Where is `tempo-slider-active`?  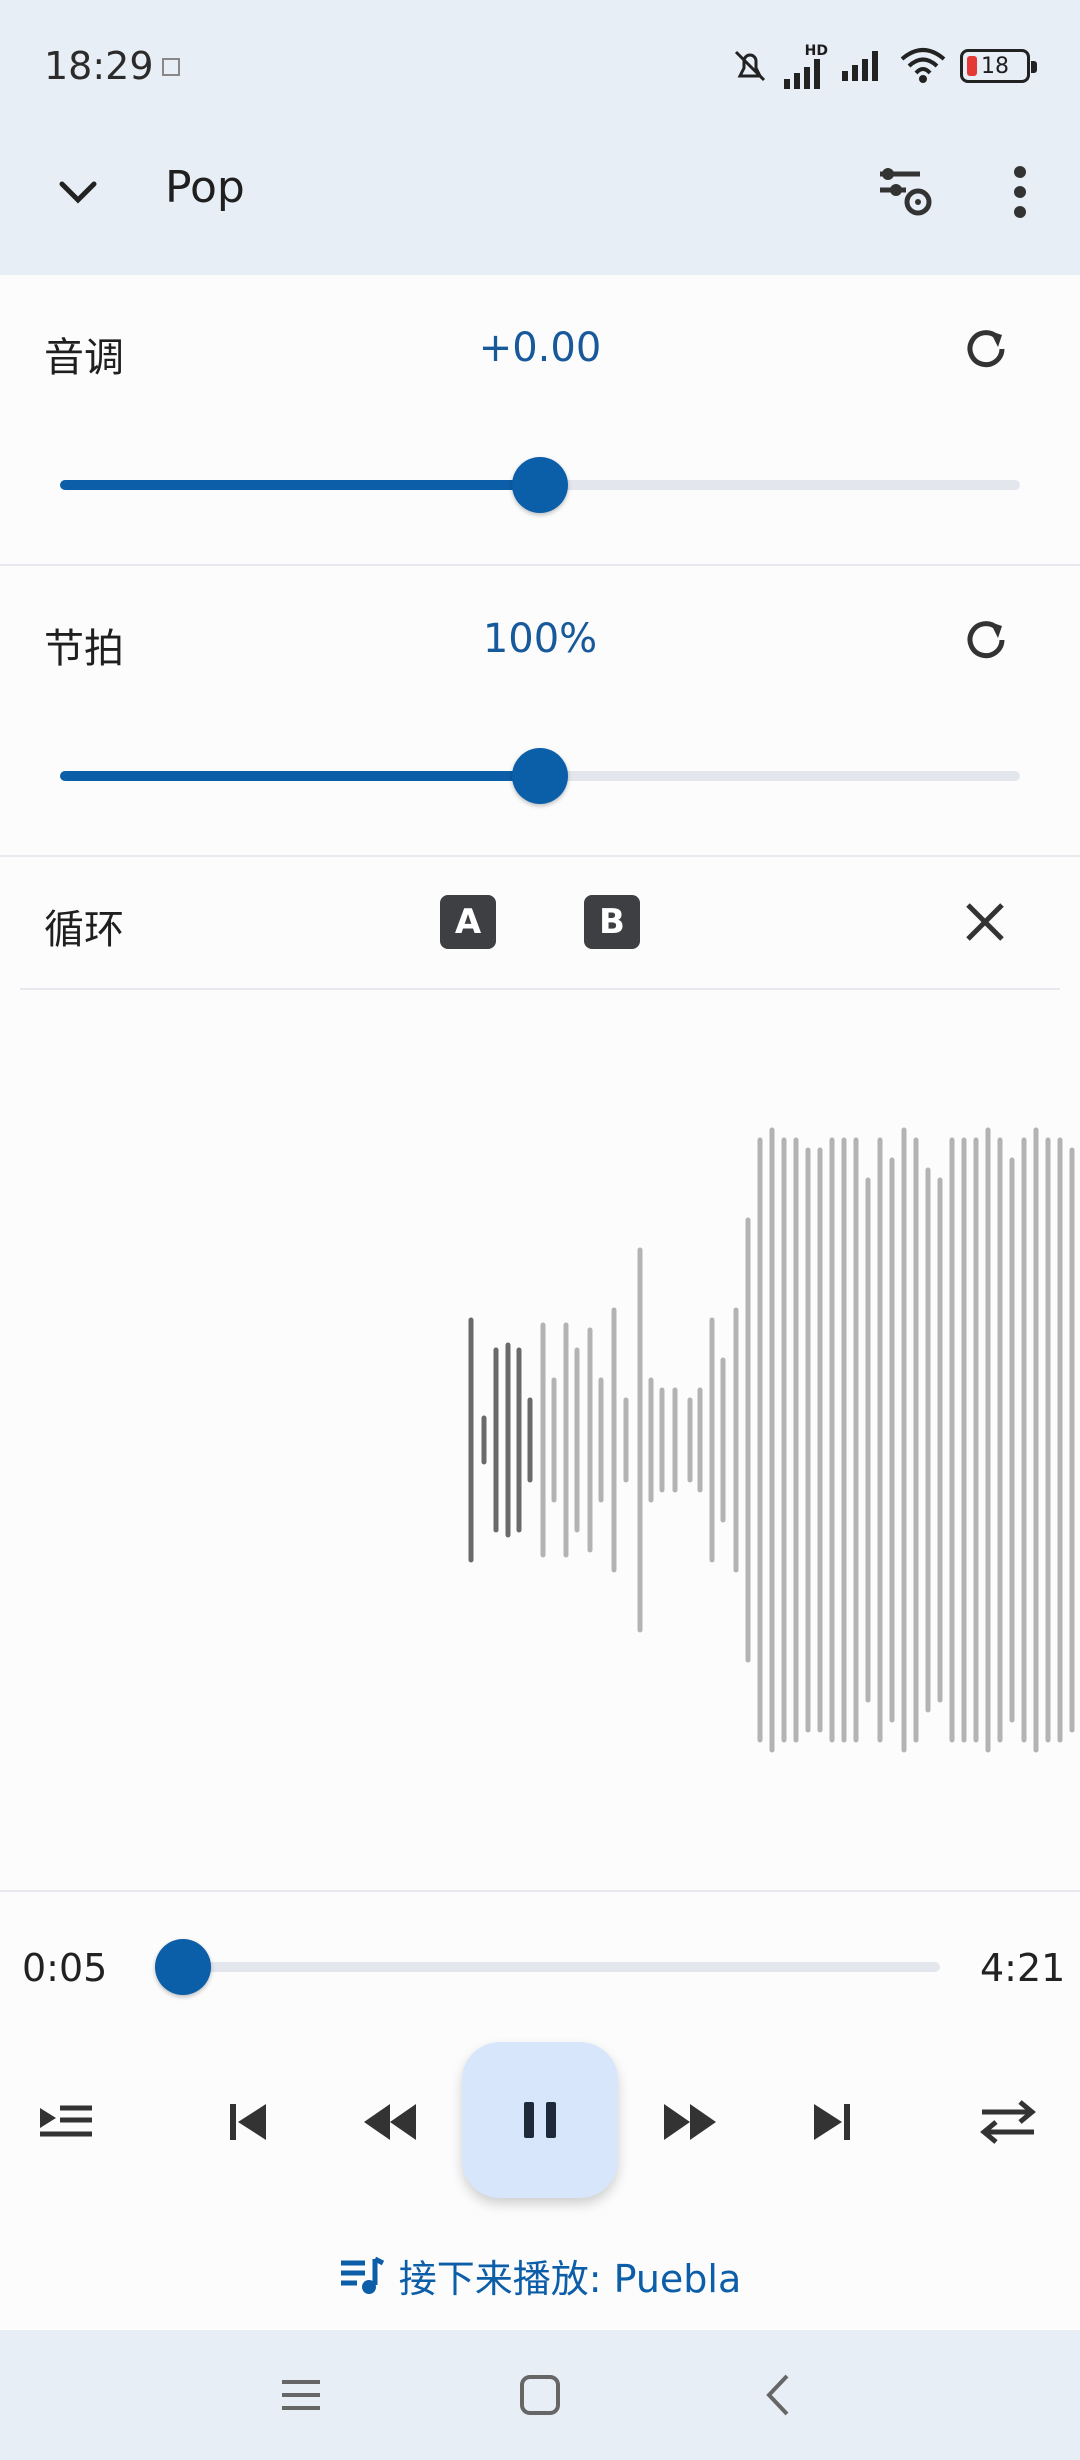 tempo-slider-active is located at coordinates (300, 776).